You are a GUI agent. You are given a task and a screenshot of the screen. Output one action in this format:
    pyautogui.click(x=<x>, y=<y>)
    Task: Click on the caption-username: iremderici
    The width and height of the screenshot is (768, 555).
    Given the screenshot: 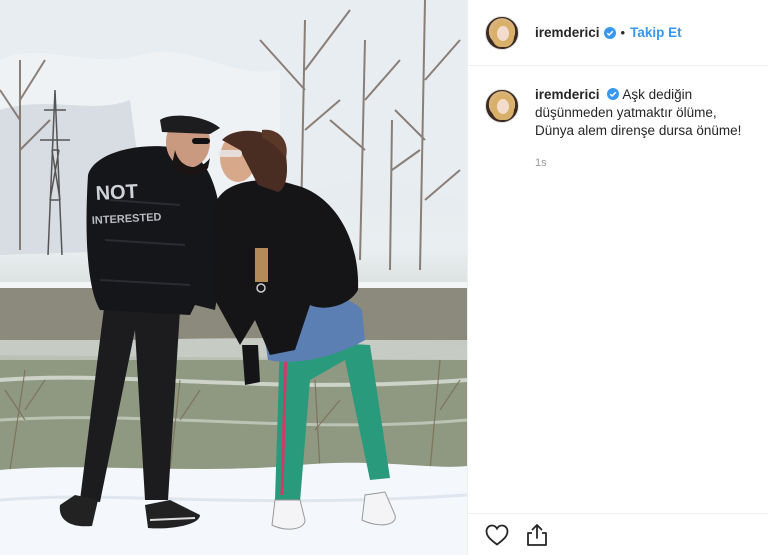 What is the action you would take?
    pyautogui.click(x=567, y=94)
    